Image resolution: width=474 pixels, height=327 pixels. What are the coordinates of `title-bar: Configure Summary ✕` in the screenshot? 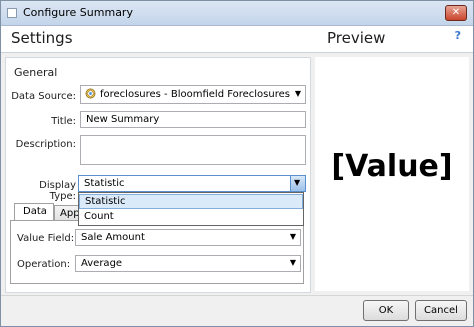 It's located at (237, 13).